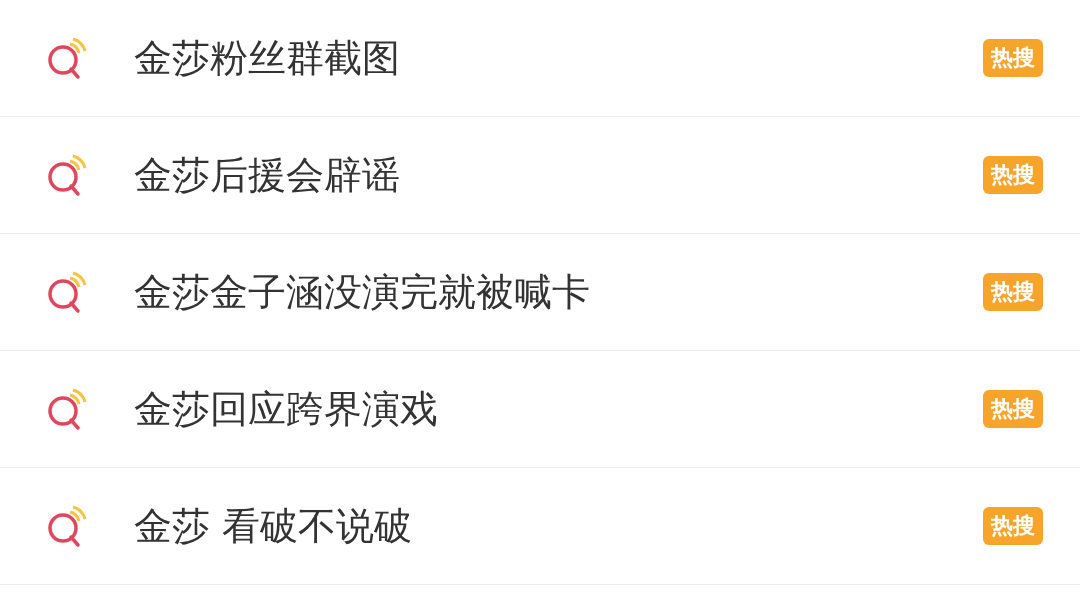 This screenshot has height=597, width=1080. I want to click on search-suggestion: 金莎粉丝群截图, so click(558, 58).